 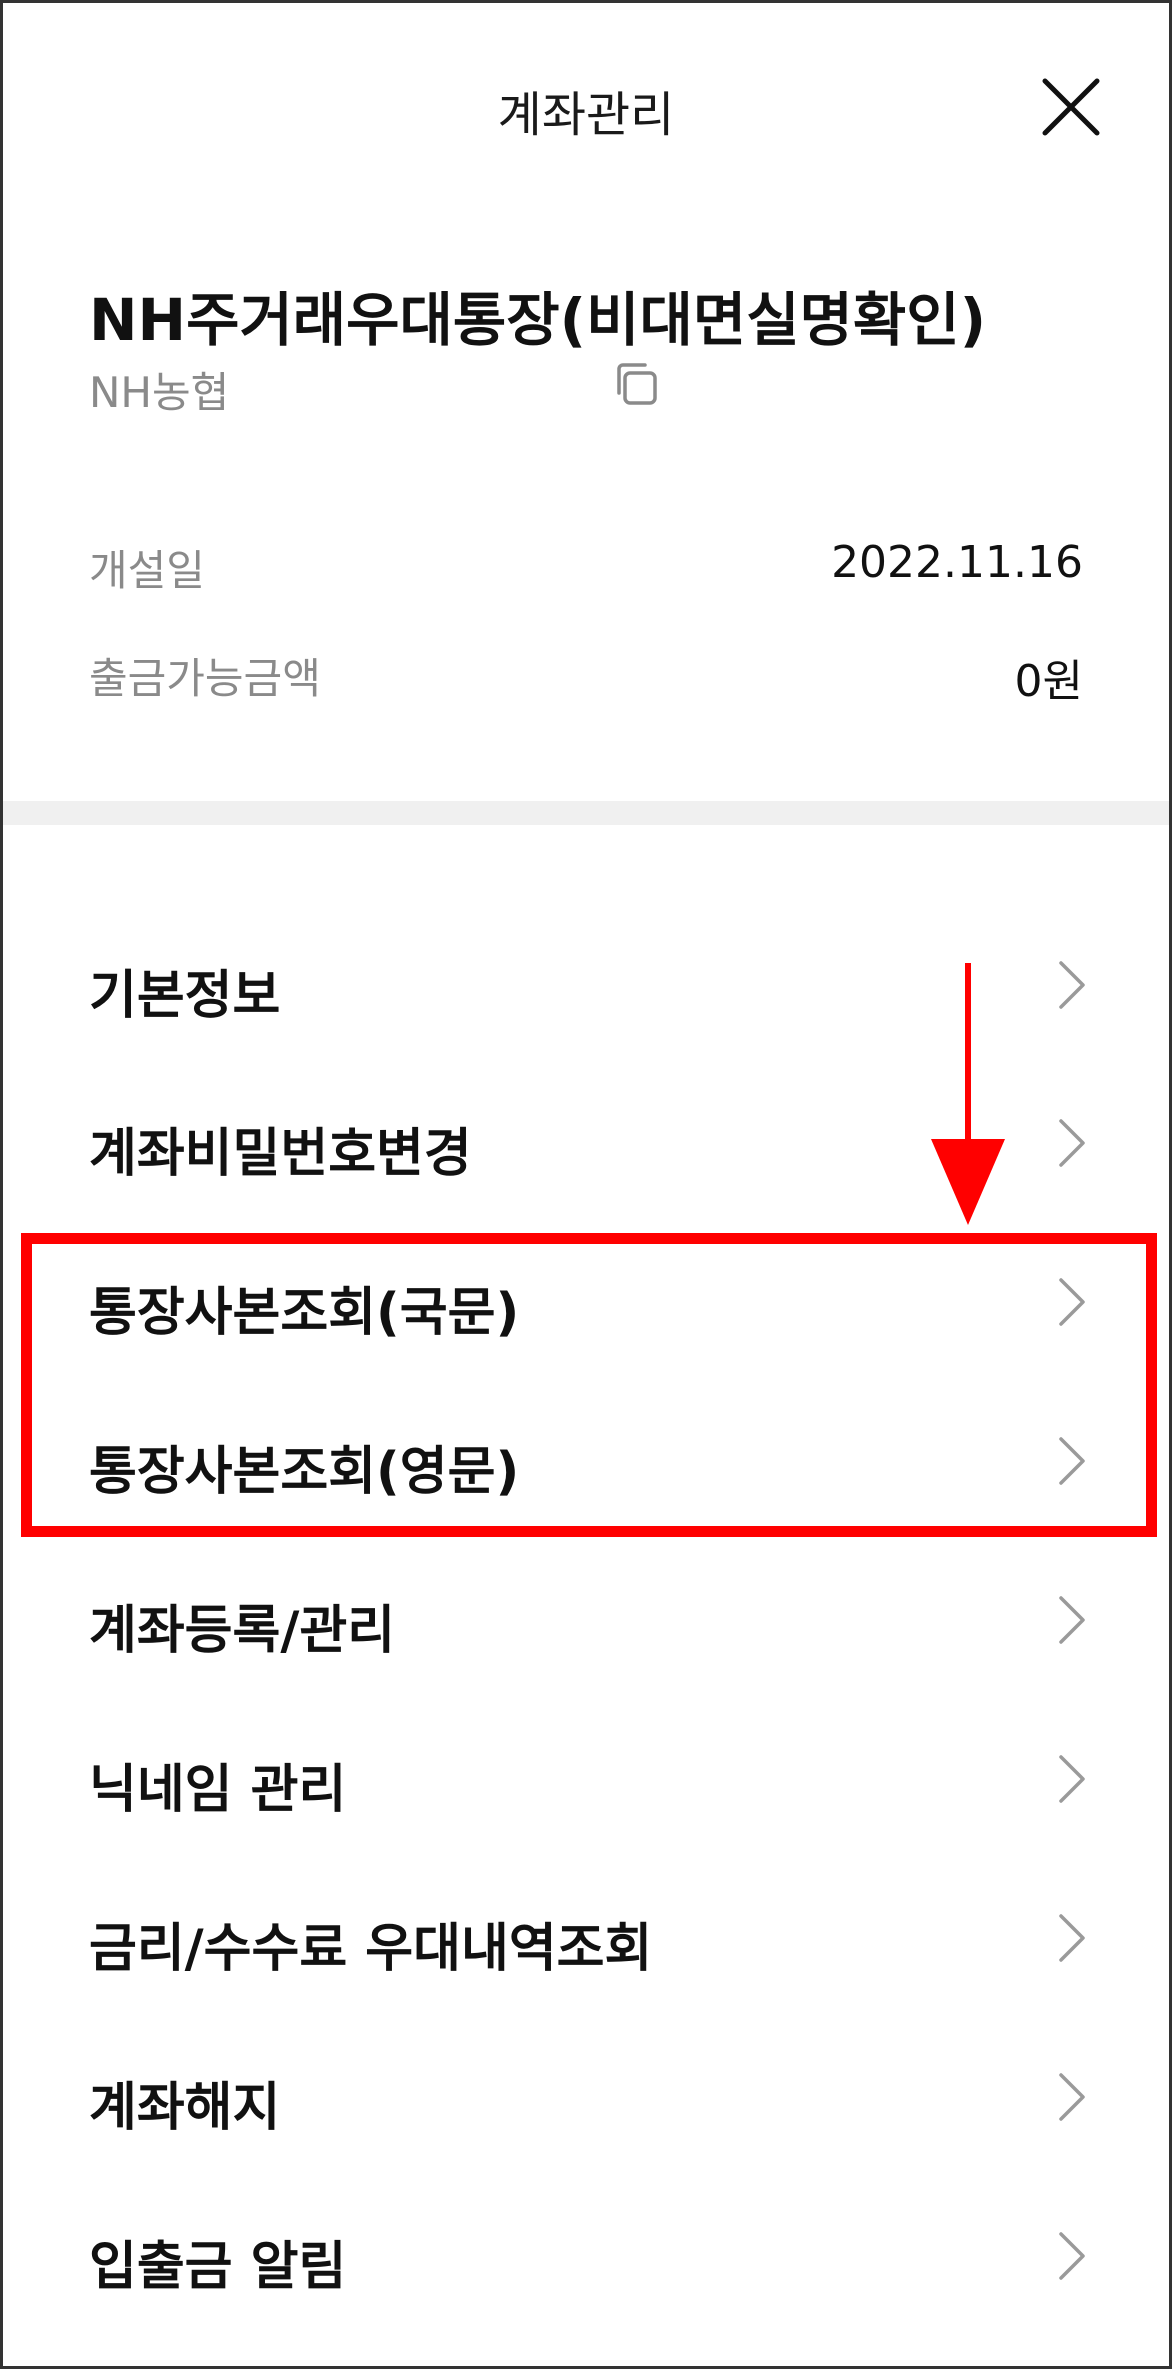 What do you see at coordinates (218, 1790) in the screenshot?
I see `menu-item-label: 닉네임 관리` at bounding box center [218, 1790].